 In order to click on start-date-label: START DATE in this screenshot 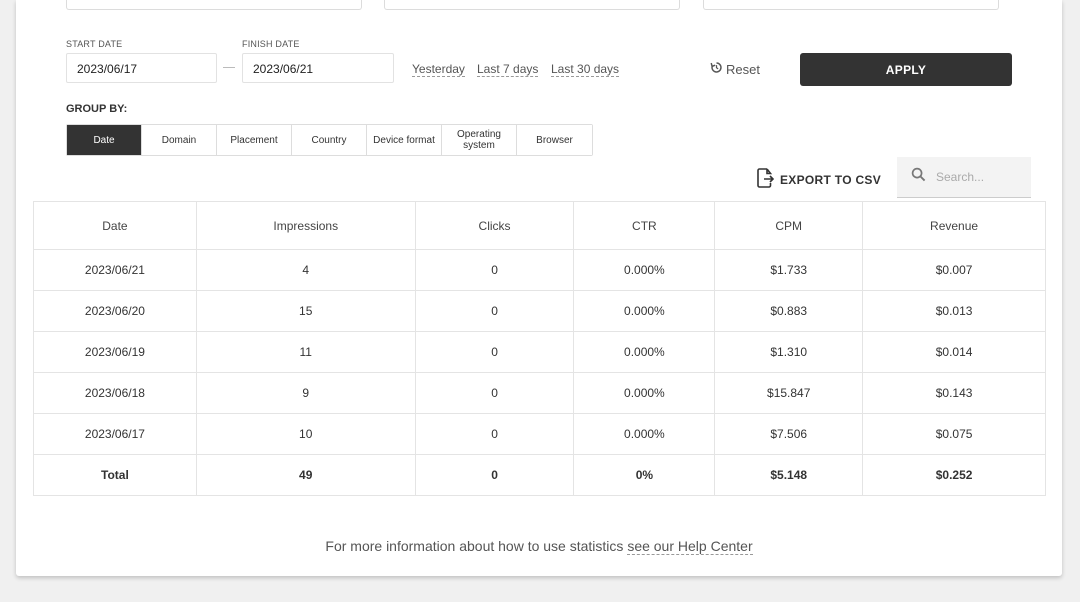, I will do `click(94, 44)`.